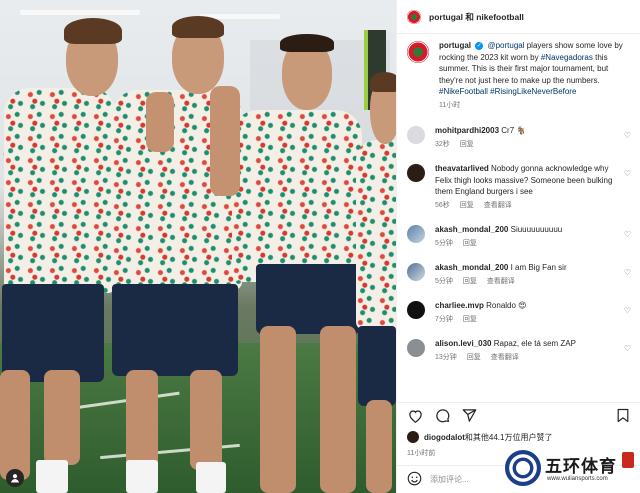 The image size is (640, 493). Describe the element at coordinates (414, 16) in the screenshot. I see `author-avatar` at that location.